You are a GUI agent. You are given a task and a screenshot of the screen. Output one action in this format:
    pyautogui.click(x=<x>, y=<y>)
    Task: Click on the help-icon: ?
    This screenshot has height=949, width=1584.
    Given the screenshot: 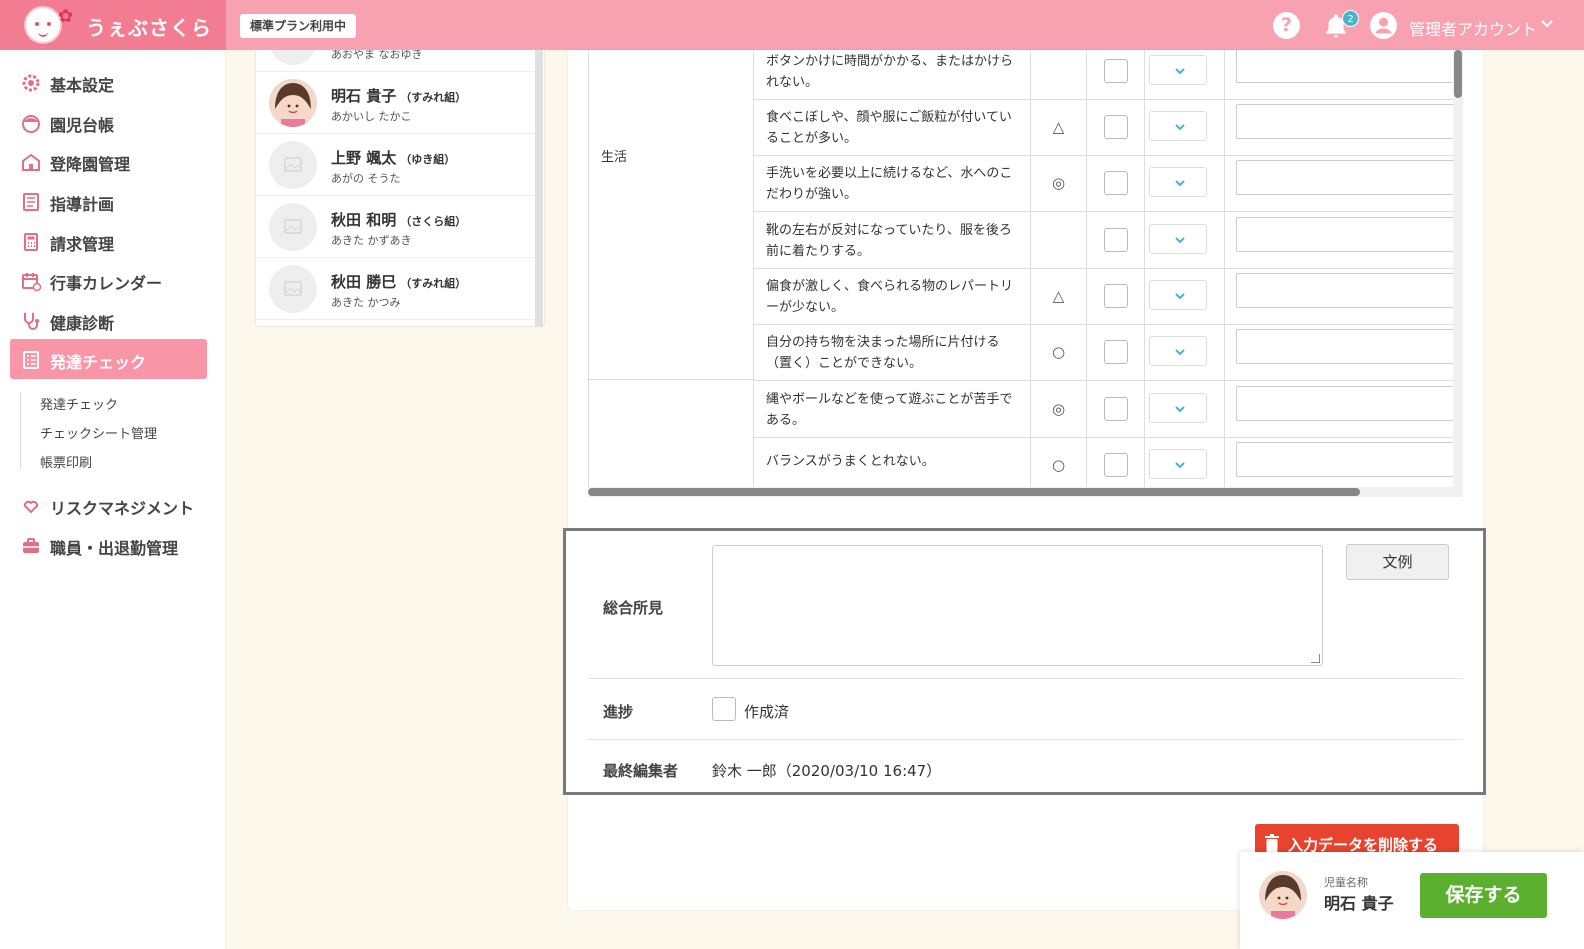 What is the action you would take?
    pyautogui.click(x=1286, y=25)
    